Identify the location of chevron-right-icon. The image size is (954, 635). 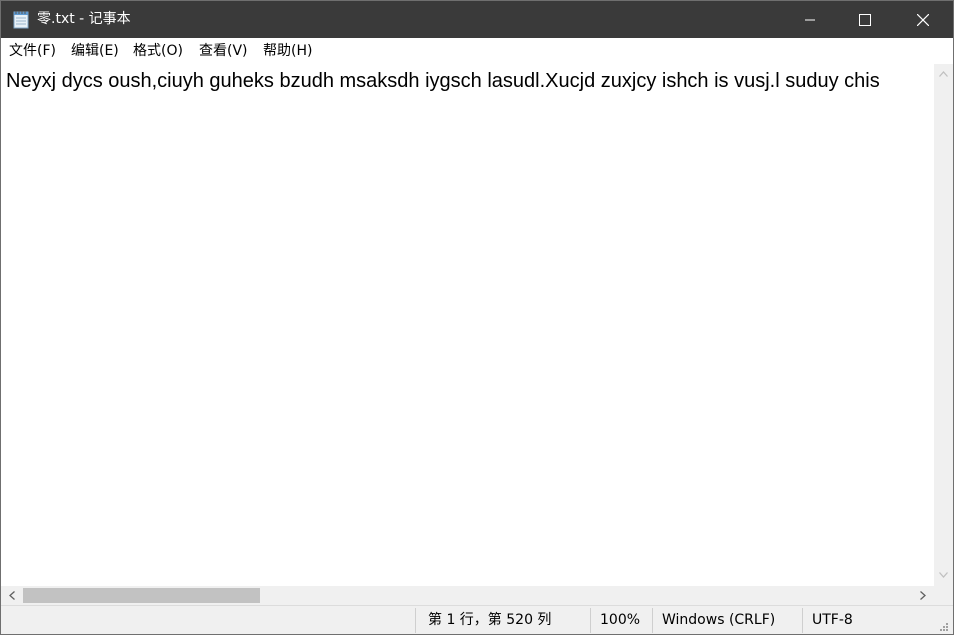
(922, 595).